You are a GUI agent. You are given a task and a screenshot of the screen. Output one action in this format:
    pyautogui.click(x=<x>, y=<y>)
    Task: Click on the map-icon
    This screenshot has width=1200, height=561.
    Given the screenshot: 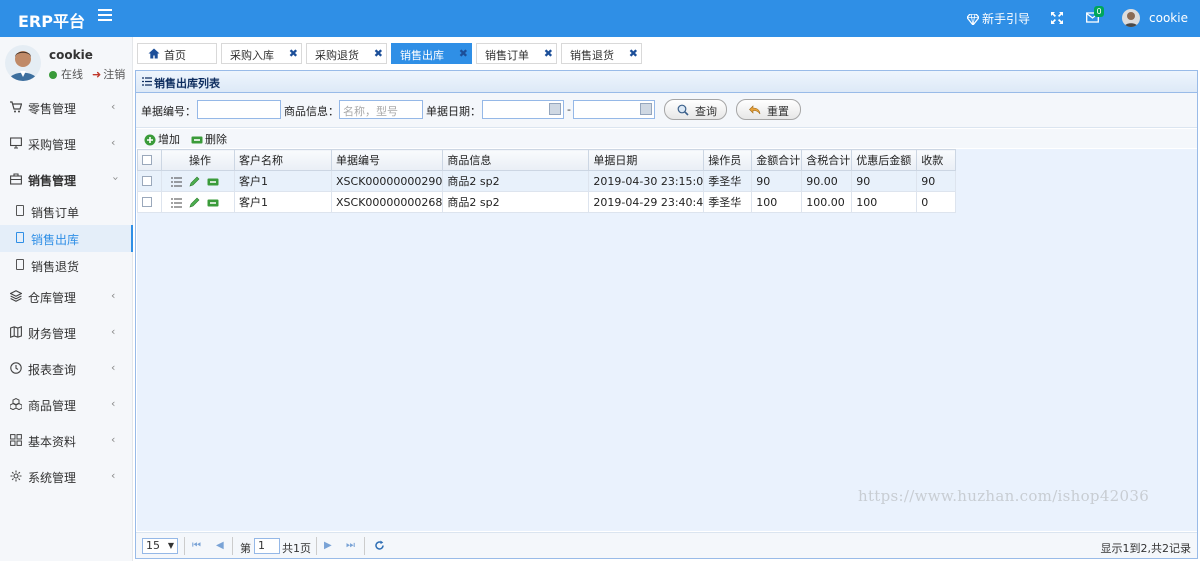 What is the action you would take?
    pyautogui.click(x=16, y=332)
    